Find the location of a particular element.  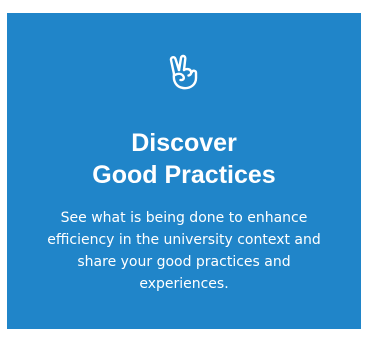

card-title-line1: Discover is located at coordinates (184, 143).